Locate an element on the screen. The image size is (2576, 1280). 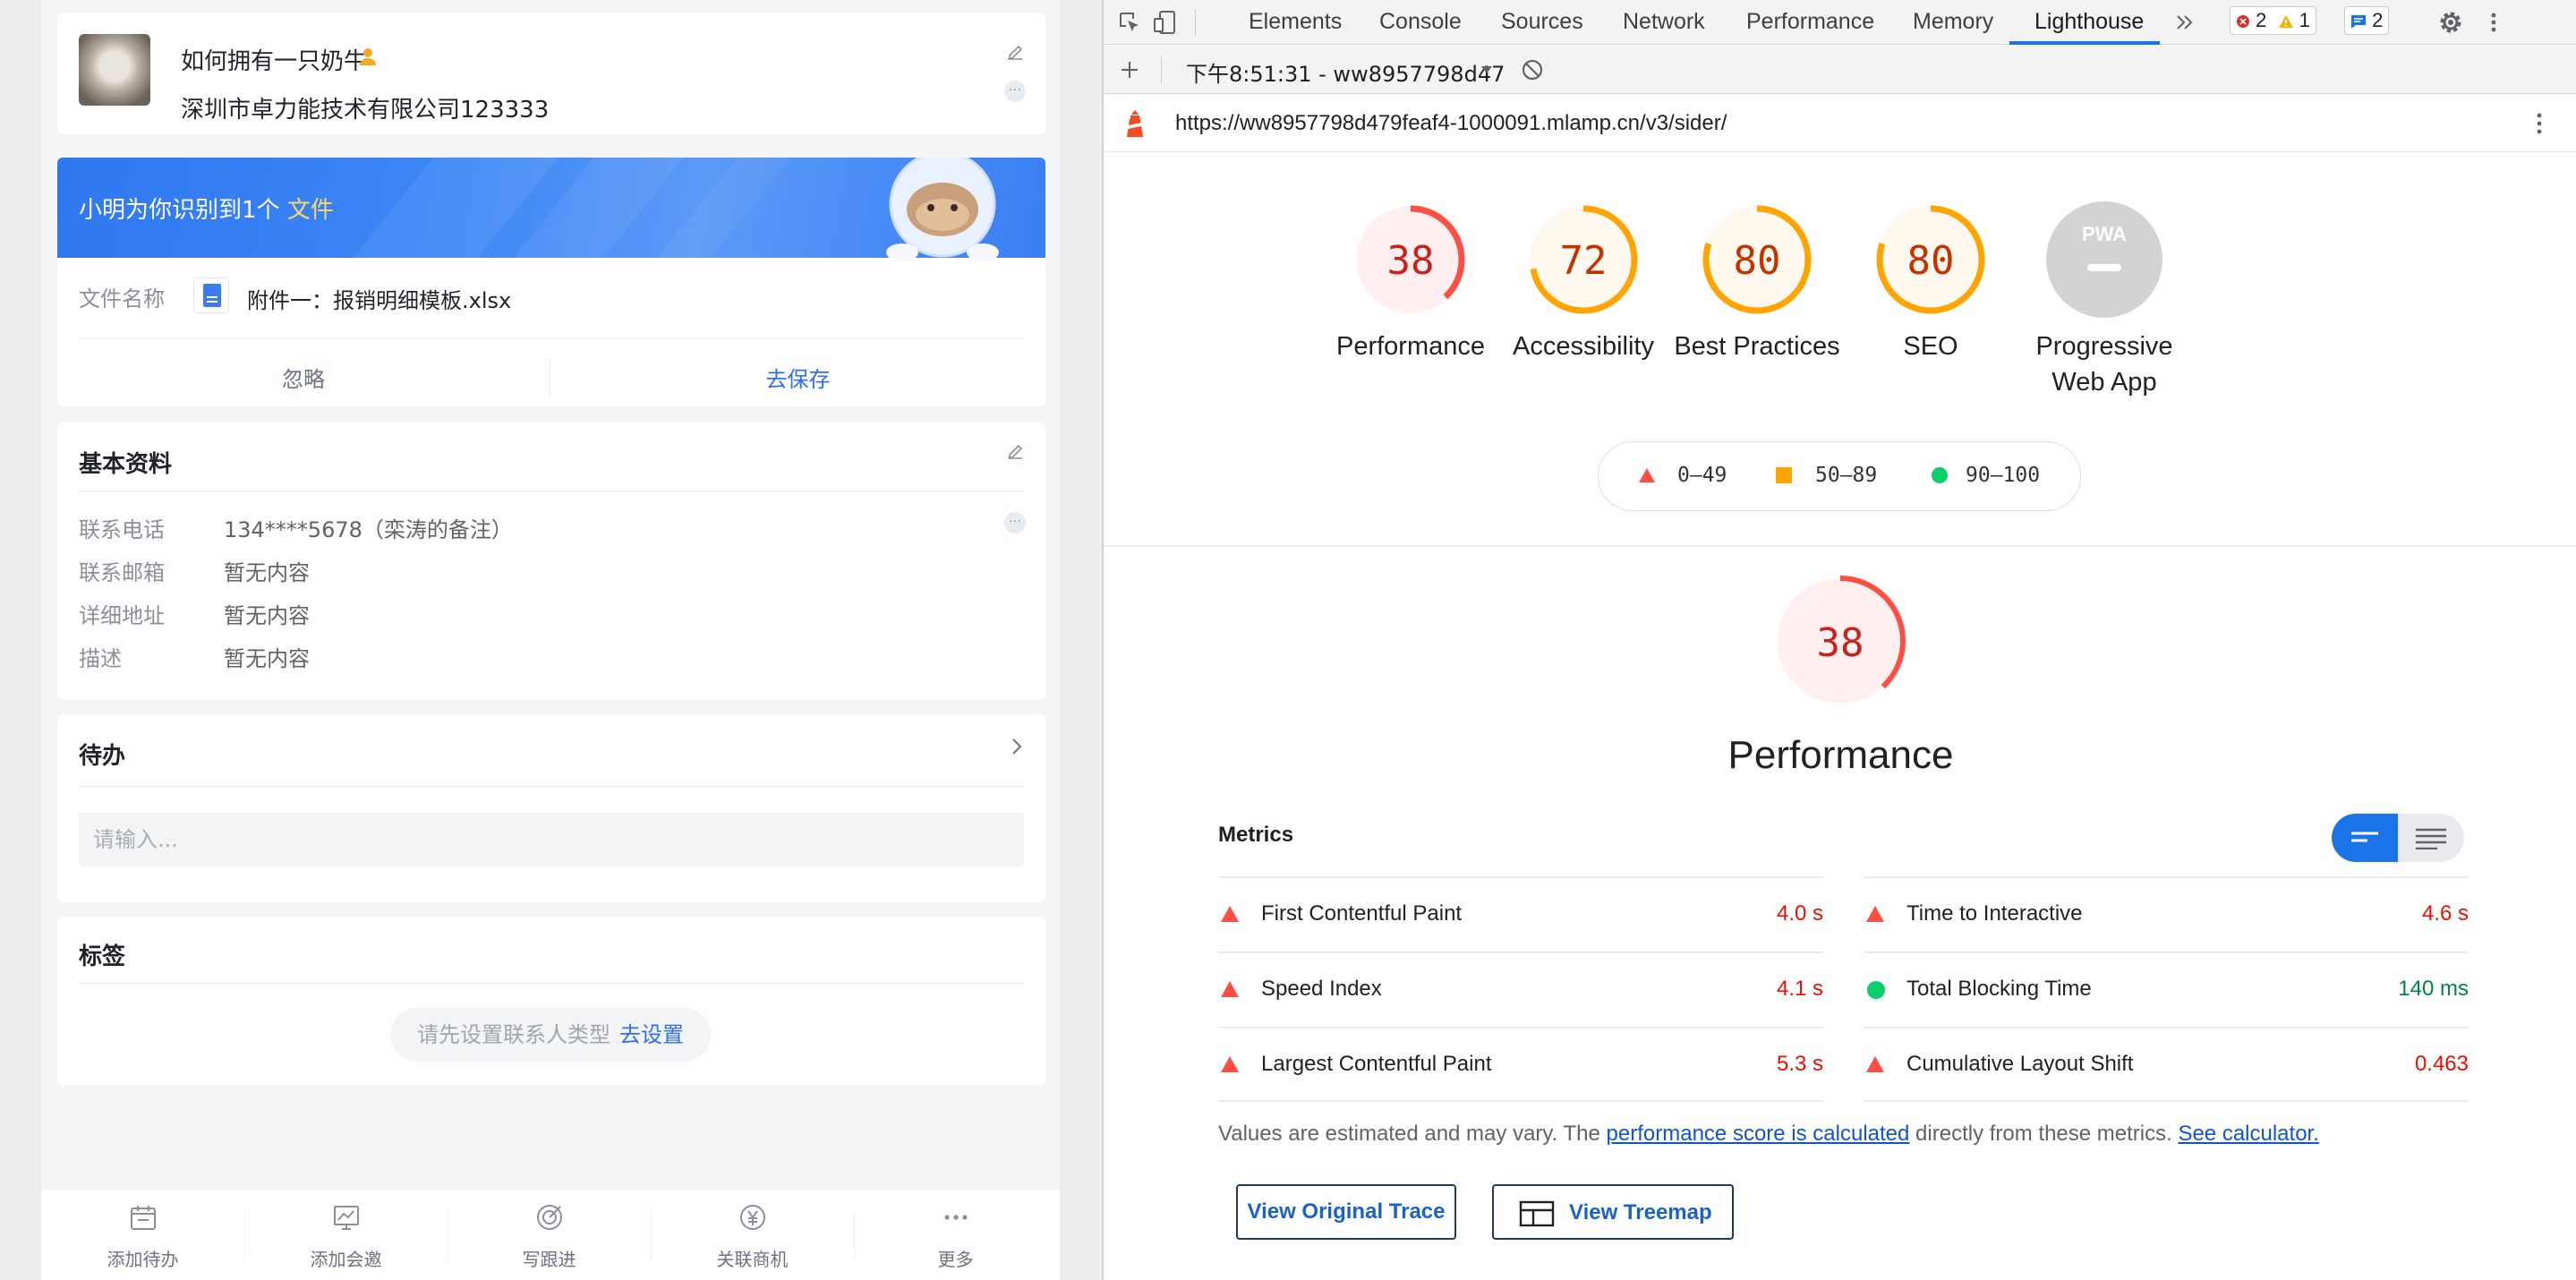
warnings-count: 1 is located at coordinates (2304, 20).